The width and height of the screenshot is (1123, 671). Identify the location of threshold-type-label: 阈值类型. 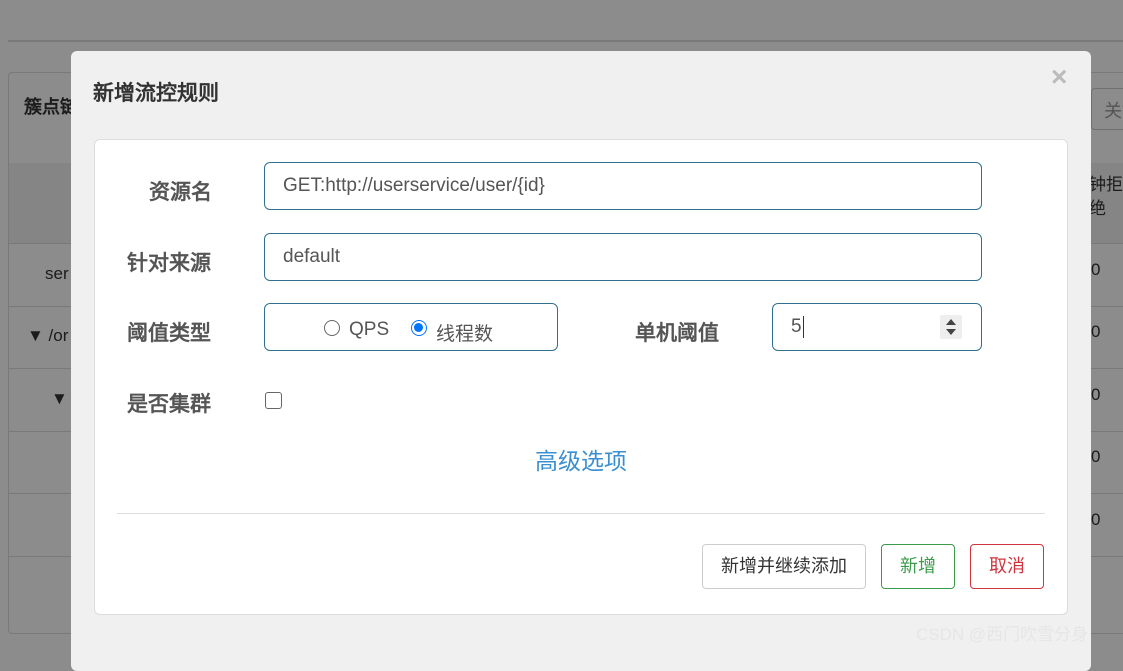
(169, 333).